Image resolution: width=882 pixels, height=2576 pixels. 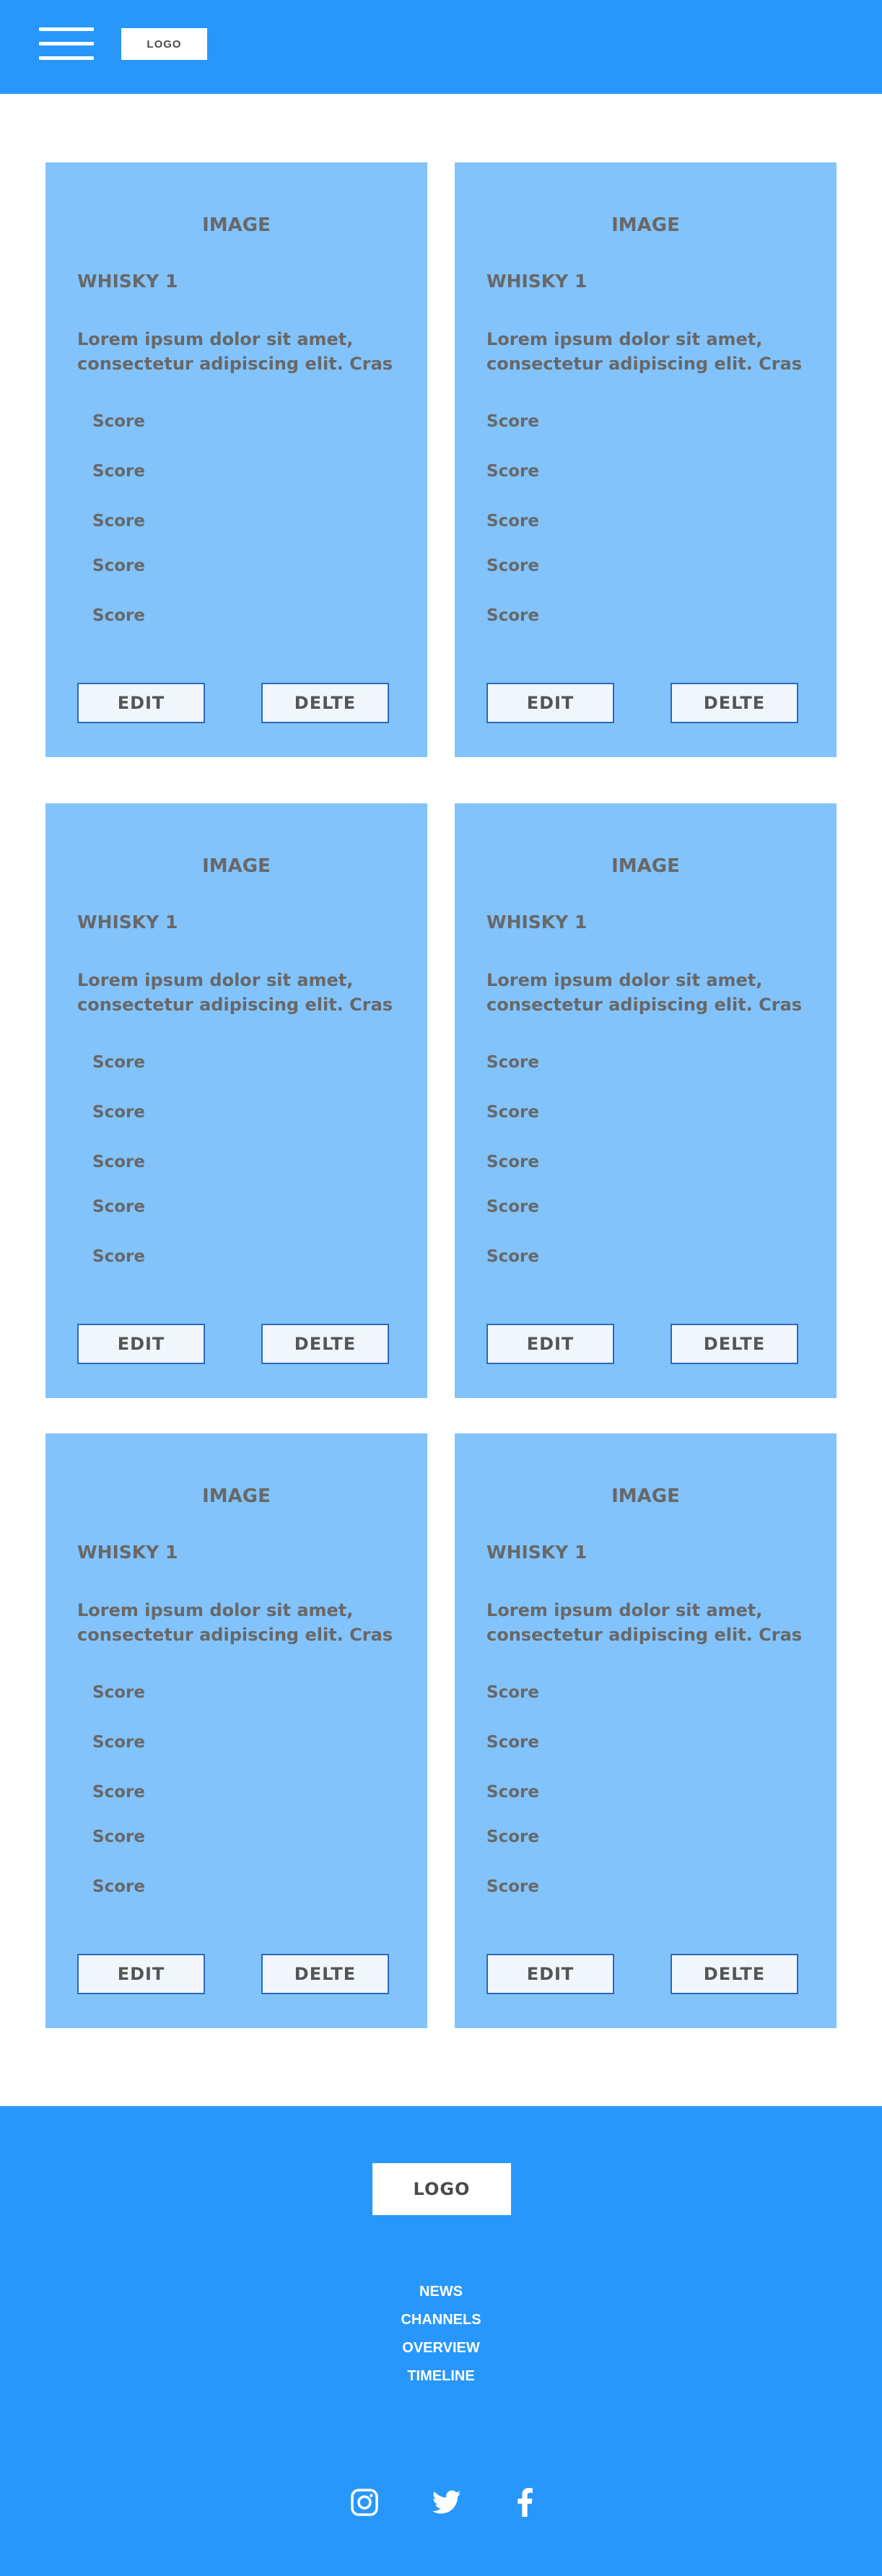 I want to click on footer-link-channels: CHANNELS, so click(x=441, y=2320).